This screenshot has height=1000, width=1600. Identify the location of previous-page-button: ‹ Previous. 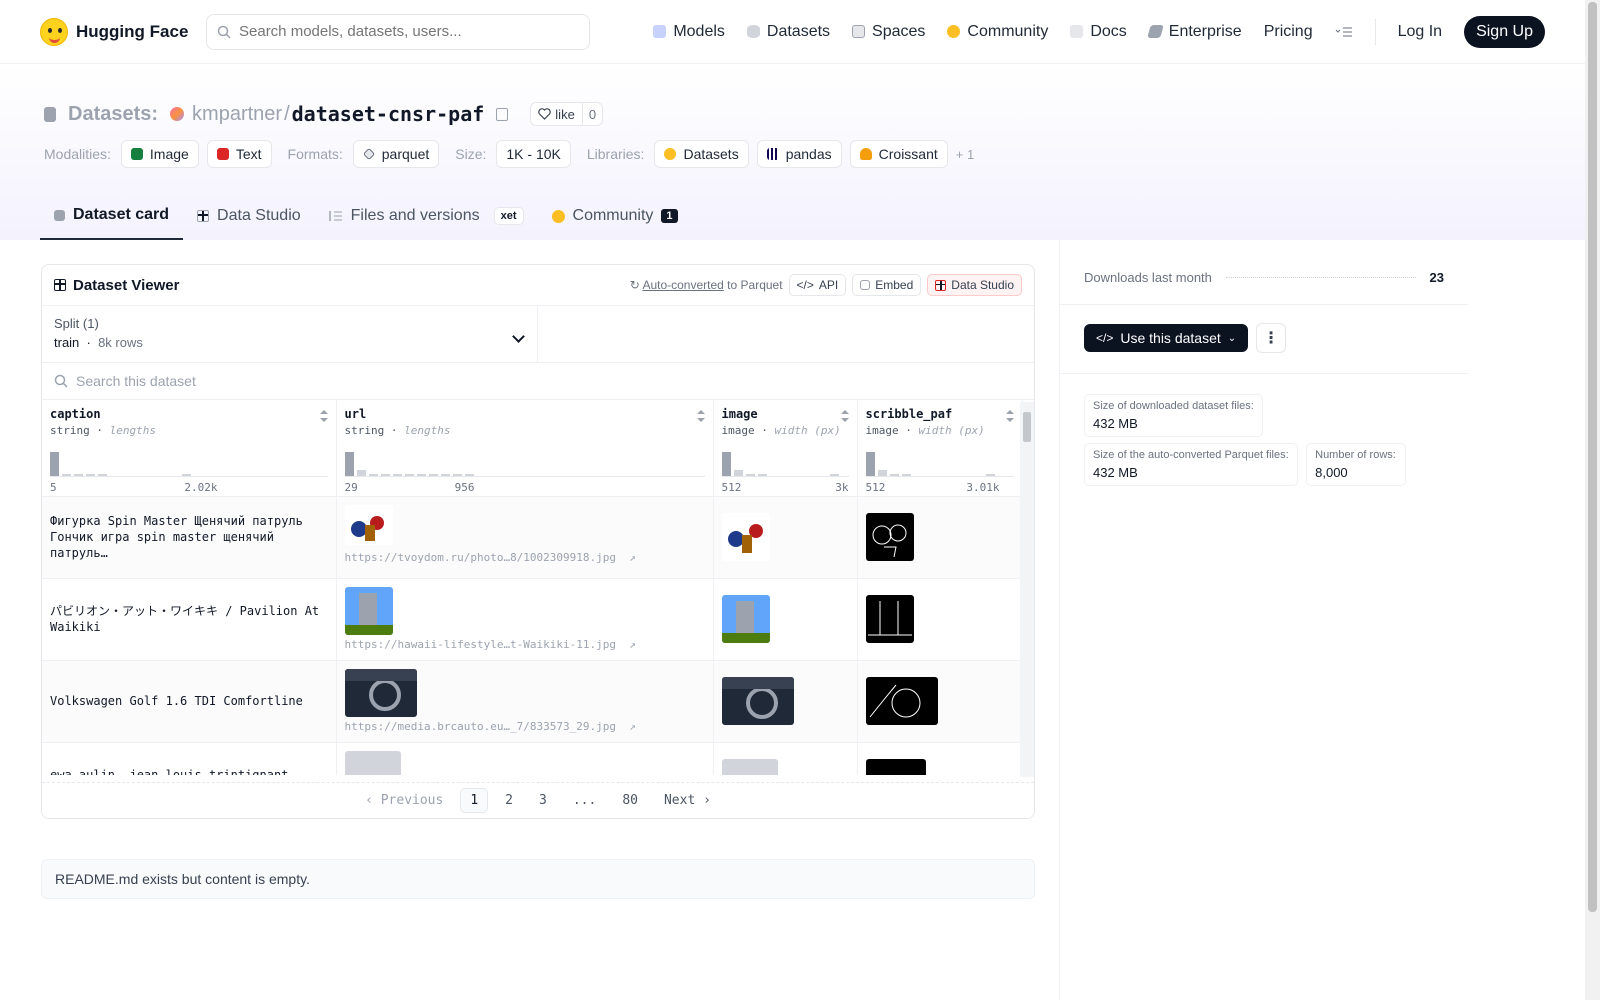
(404, 800).